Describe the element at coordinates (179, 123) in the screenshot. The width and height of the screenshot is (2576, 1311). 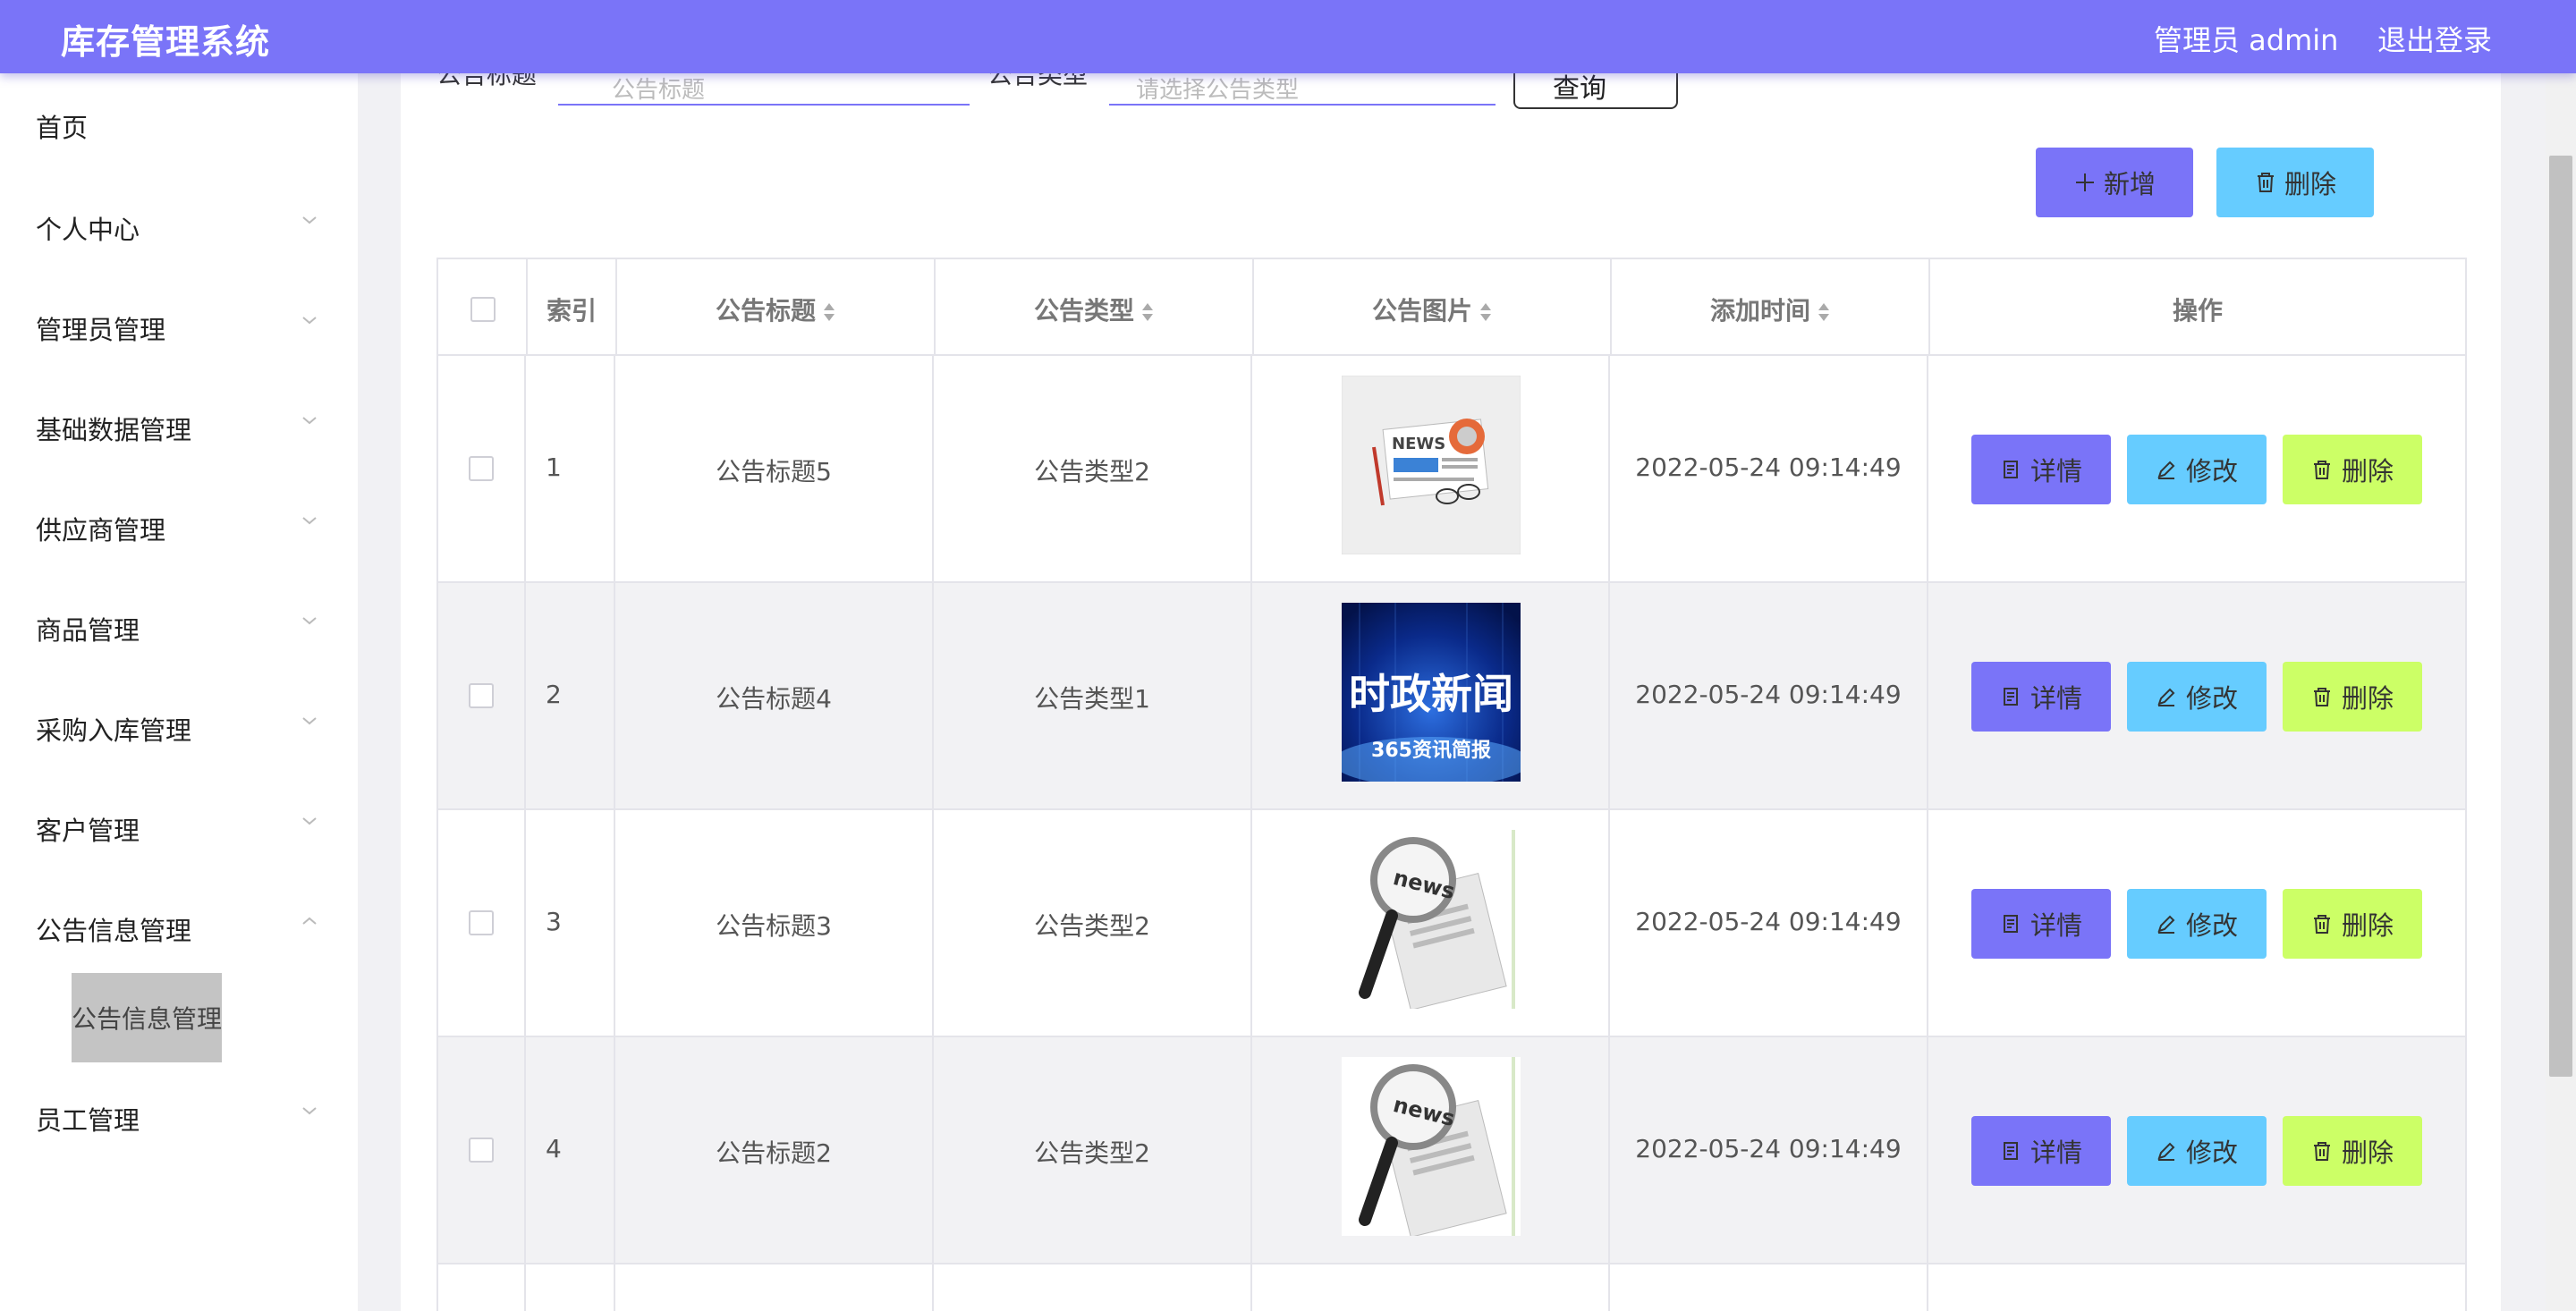
I see `sidebar-item-home: 首页` at that location.